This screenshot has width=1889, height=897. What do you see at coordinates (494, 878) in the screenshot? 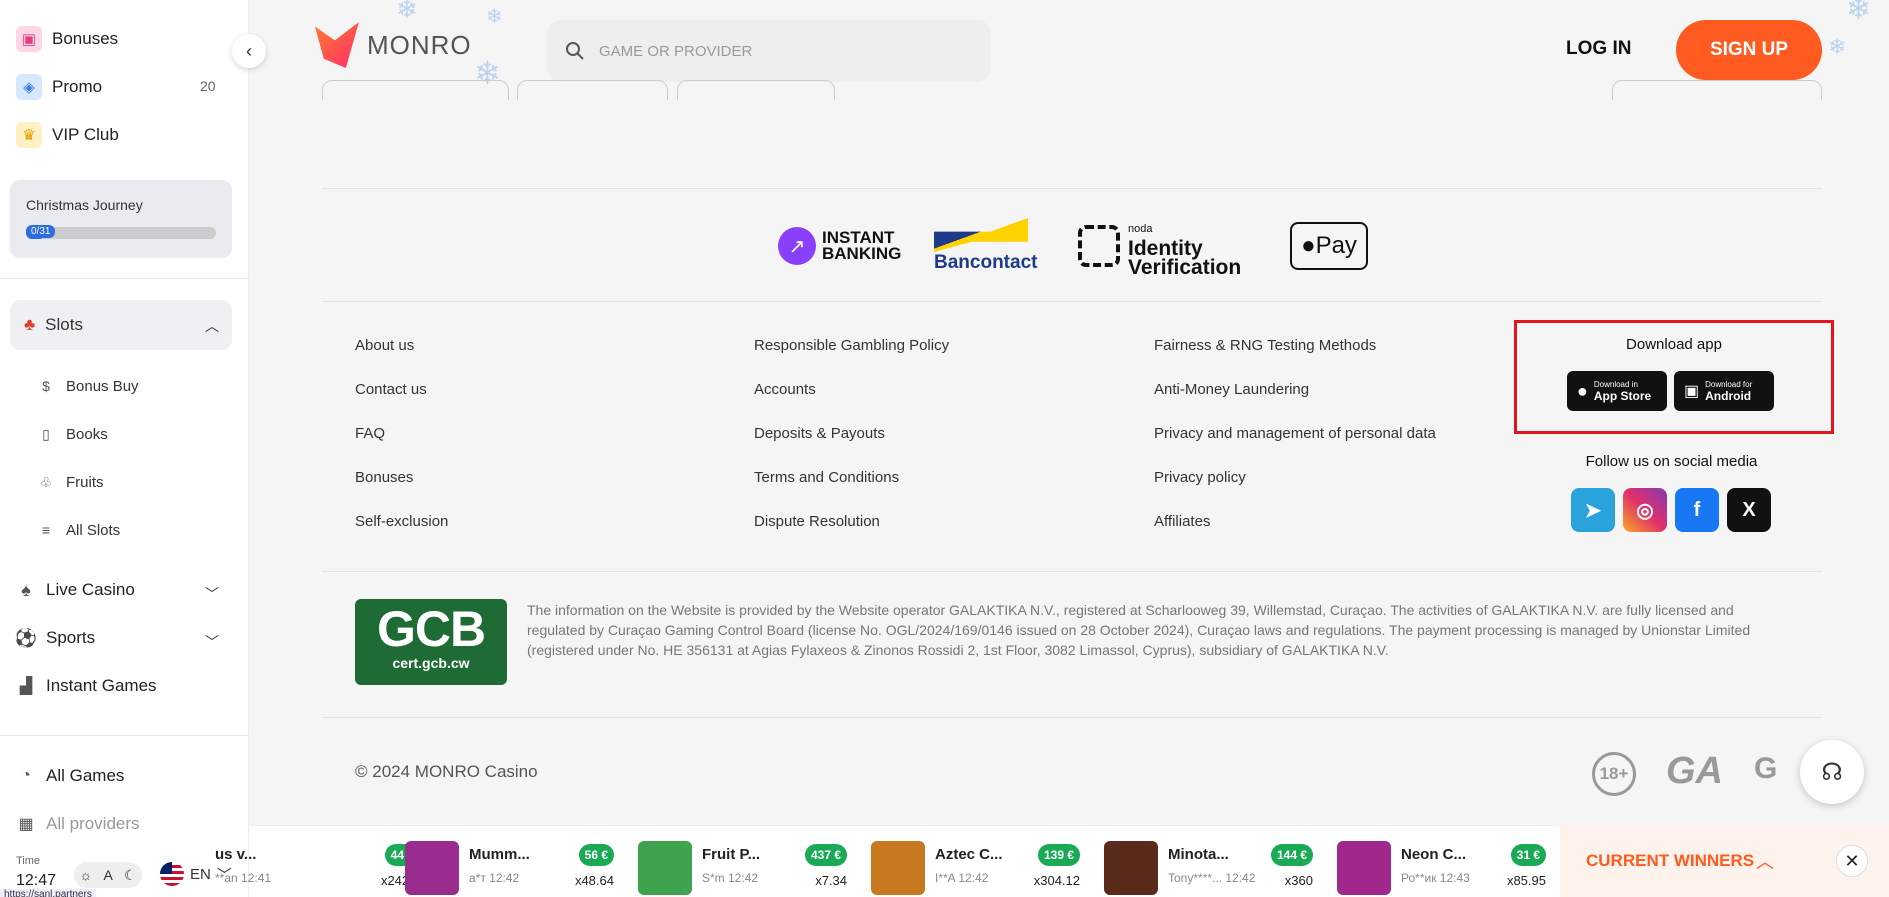
I see `winner-user-time: a*т 12:42` at bounding box center [494, 878].